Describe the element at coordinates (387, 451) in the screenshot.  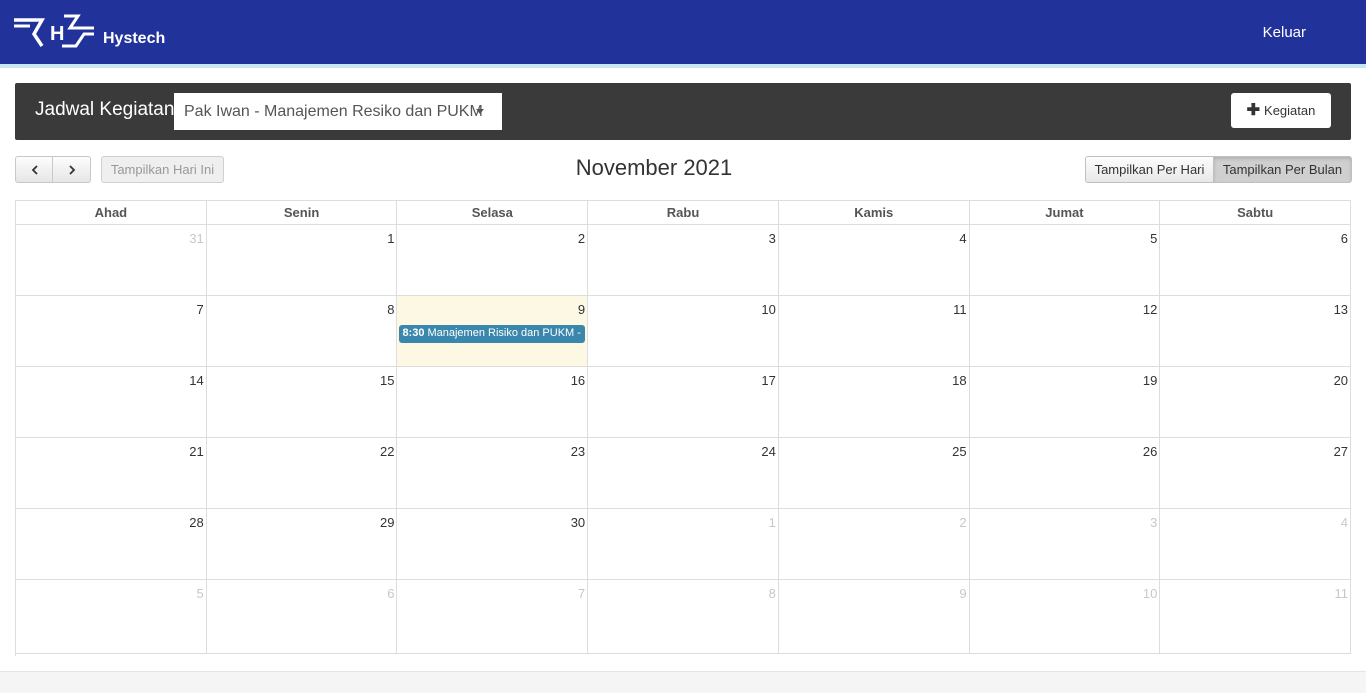
I see `day-number: 22` at that location.